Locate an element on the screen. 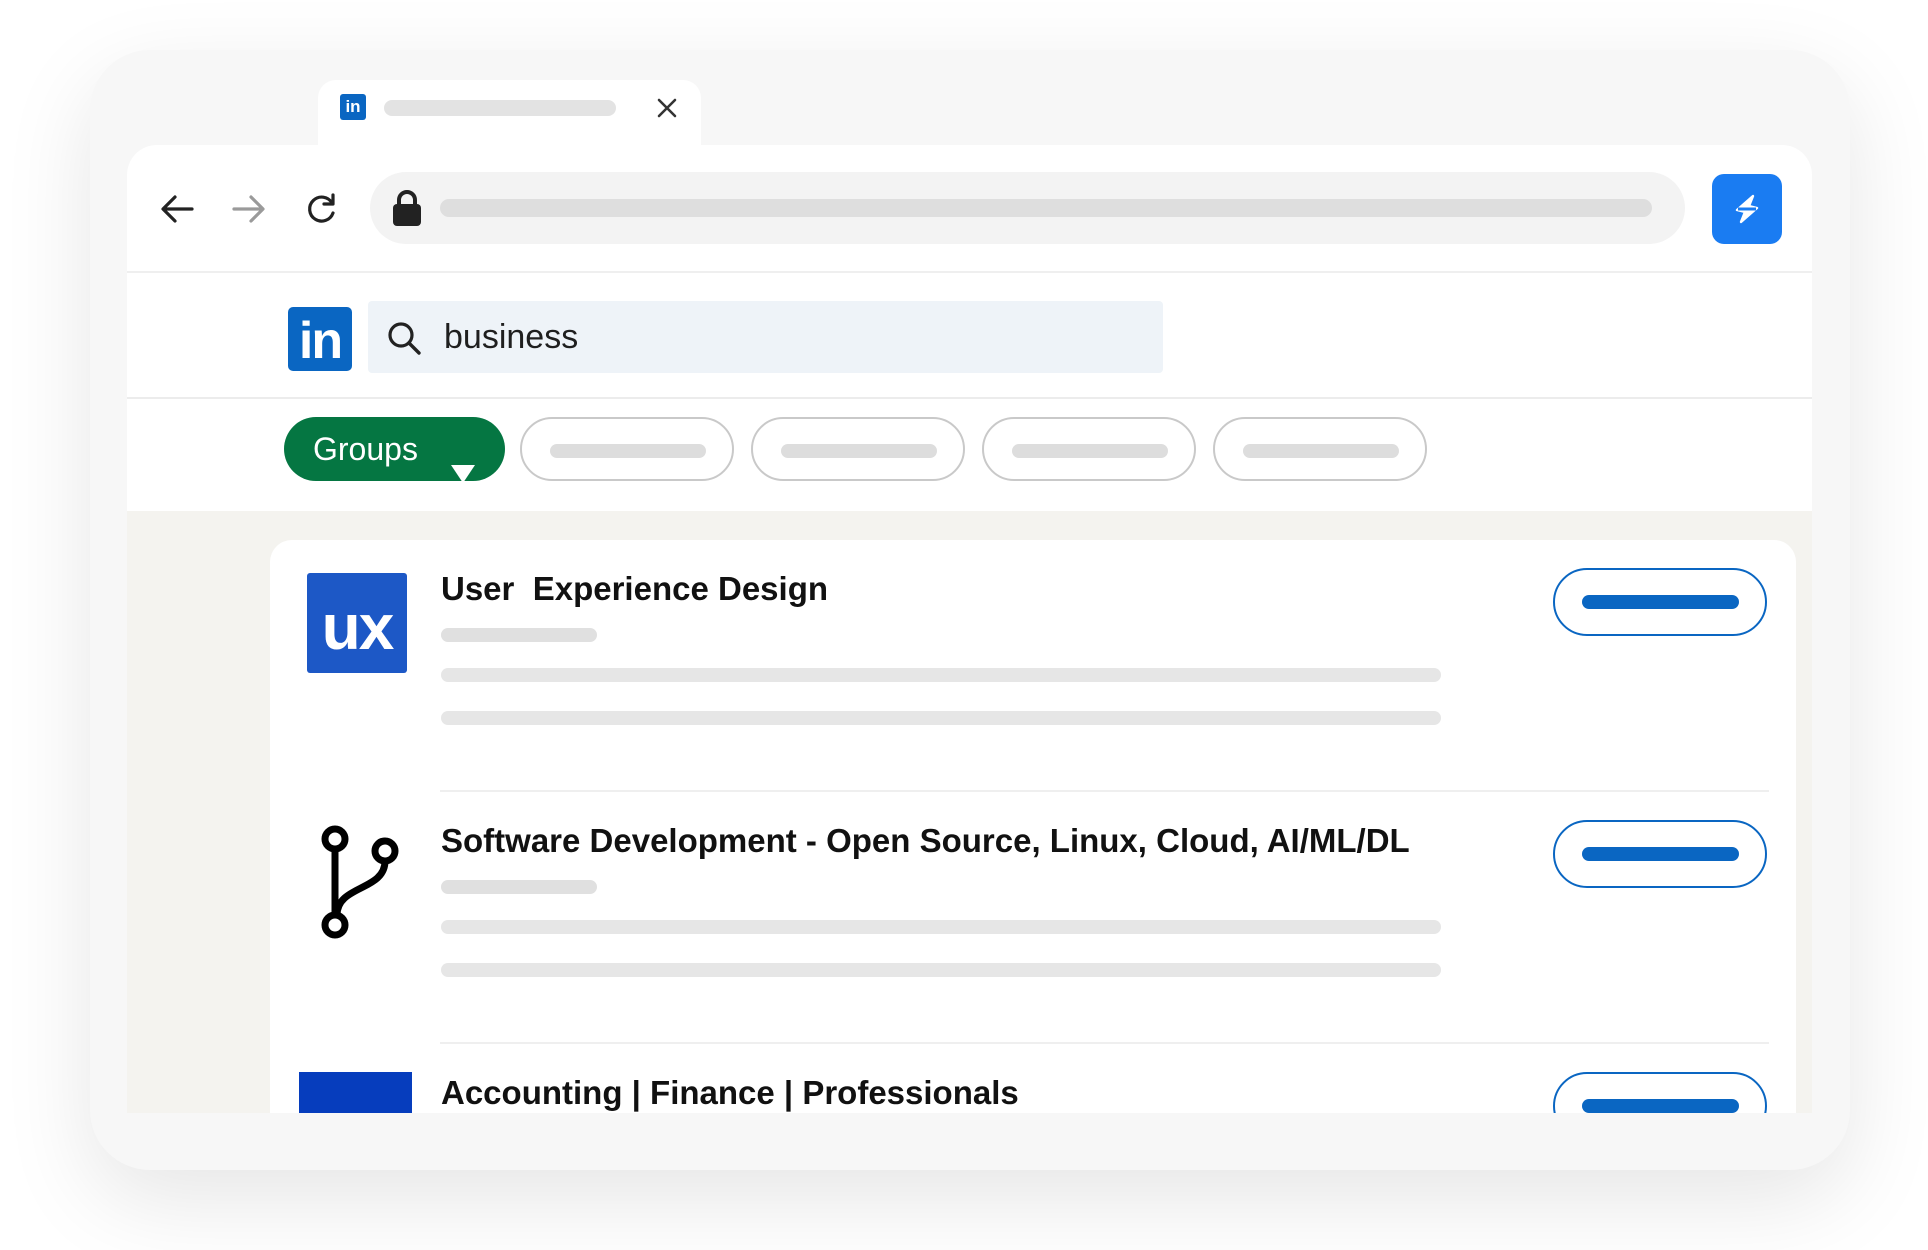 Image resolution: width=1928 pixels, height=1250 pixels. search-query: business is located at coordinates (511, 337).